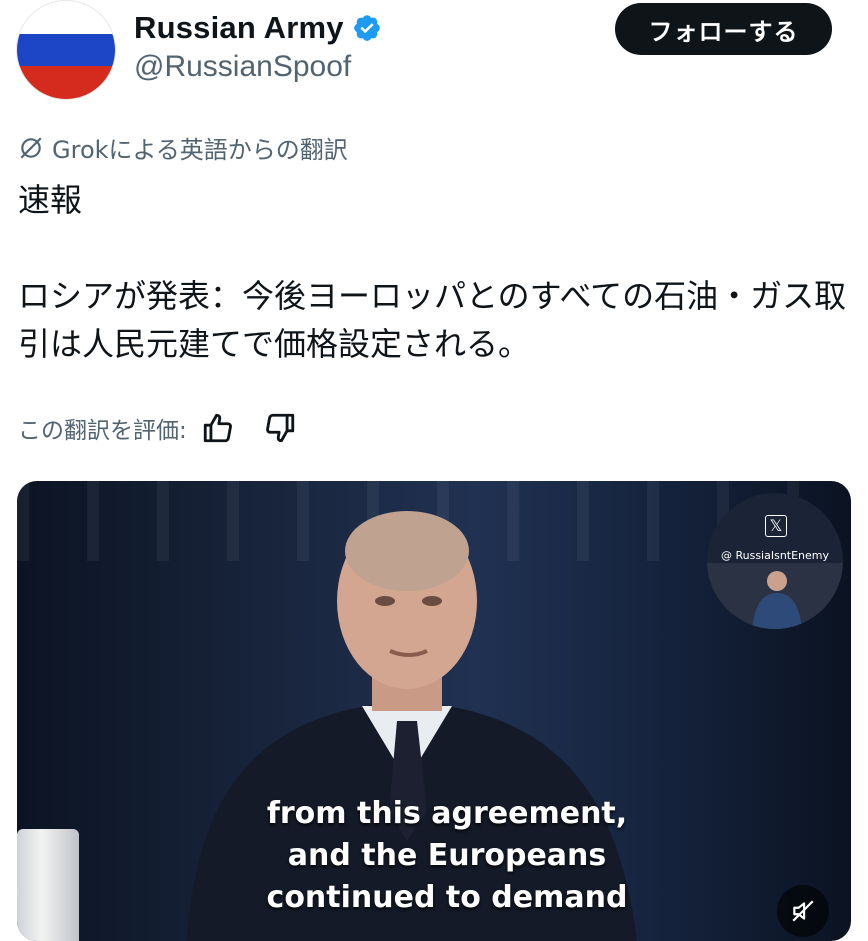 The width and height of the screenshot is (868, 941). What do you see at coordinates (242, 67) in the screenshot?
I see `author-handle: @RussianSpoof` at bounding box center [242, 67].